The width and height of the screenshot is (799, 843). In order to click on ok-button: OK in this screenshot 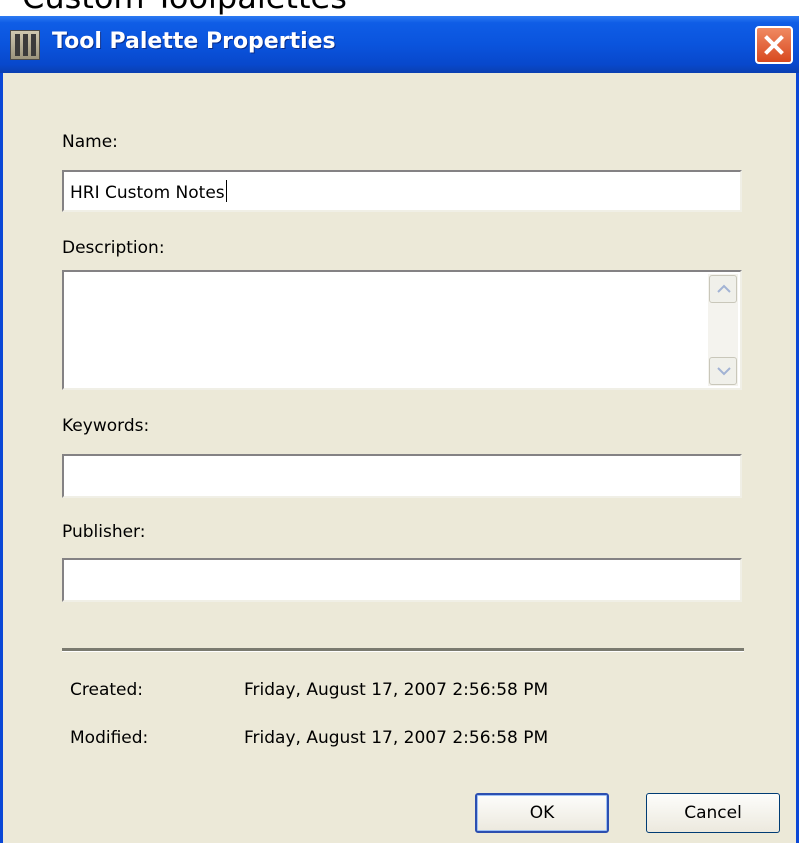, I will do `click(542, 813)`.